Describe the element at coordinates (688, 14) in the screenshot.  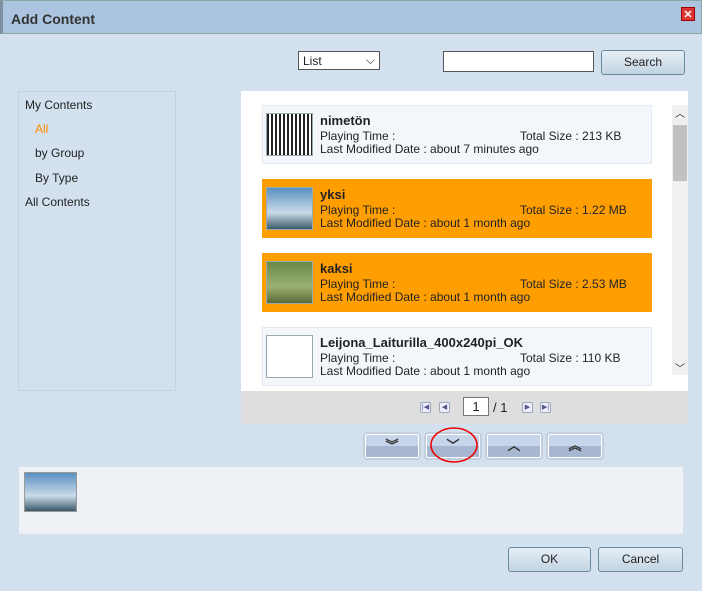
I see `close-icon: ✕` at that location.